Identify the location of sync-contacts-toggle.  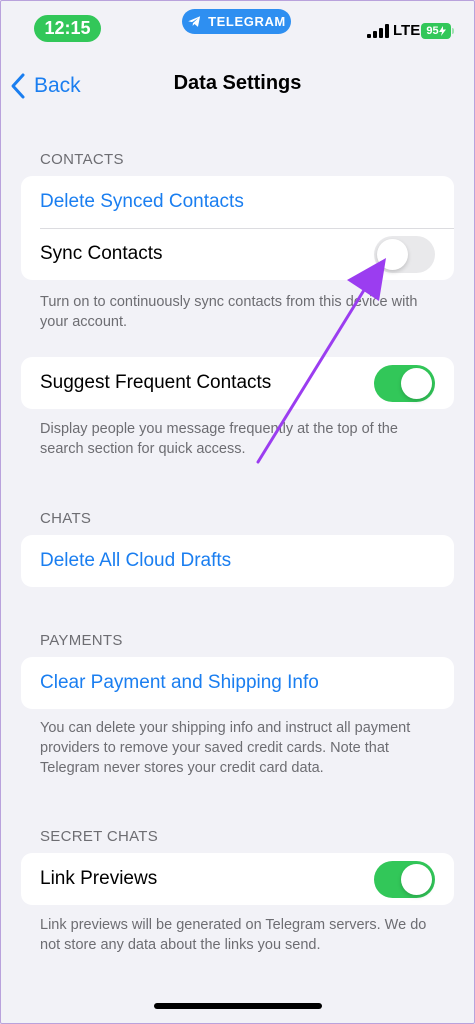
(404, 254).